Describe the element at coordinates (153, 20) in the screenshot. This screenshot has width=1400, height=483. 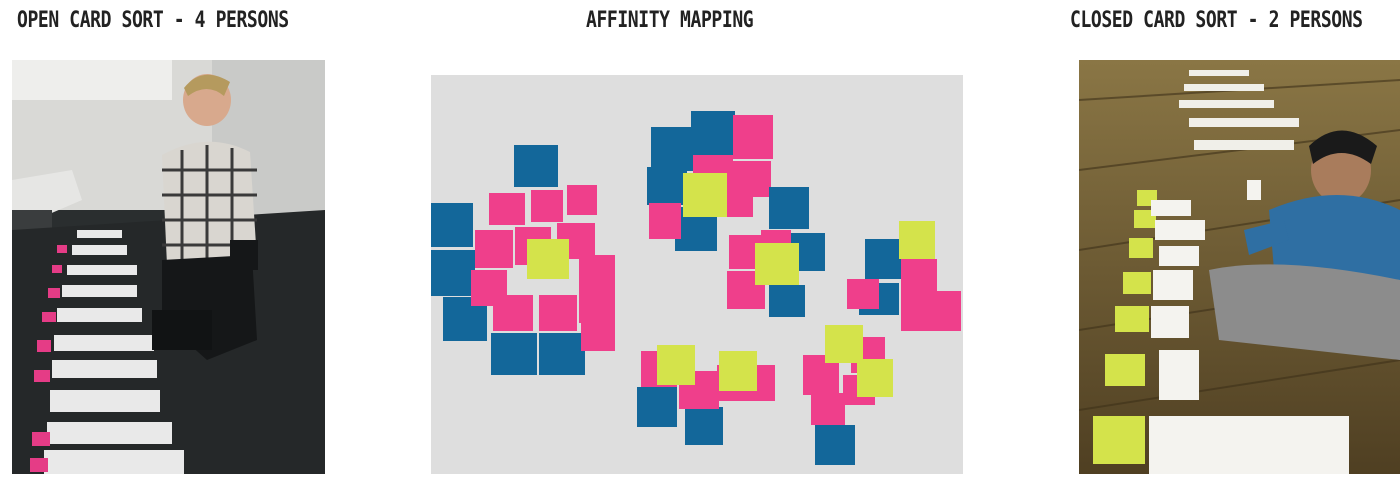
I see `open-card-sort-caption: OPEN CARD SORT - 4 PERSONS` at that location.